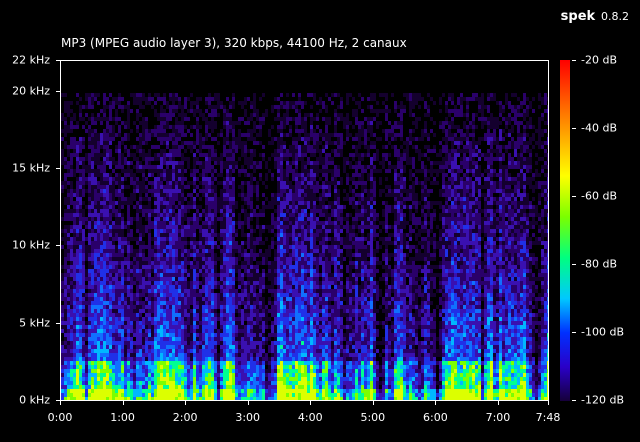 This screenshot has height=442, width=640. Describe the element at coordinates (60, 417) in the screenshot. I see `time-tick-label: 0:00` at that location.